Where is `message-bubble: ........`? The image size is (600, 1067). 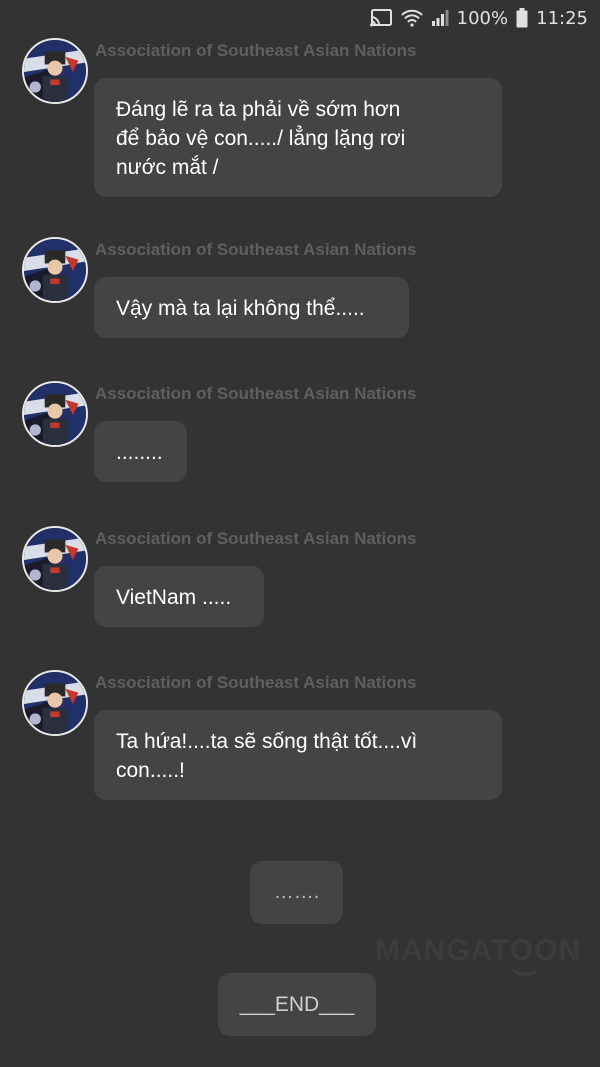
message-bubble: ........ is located at coordinates (140, 451).